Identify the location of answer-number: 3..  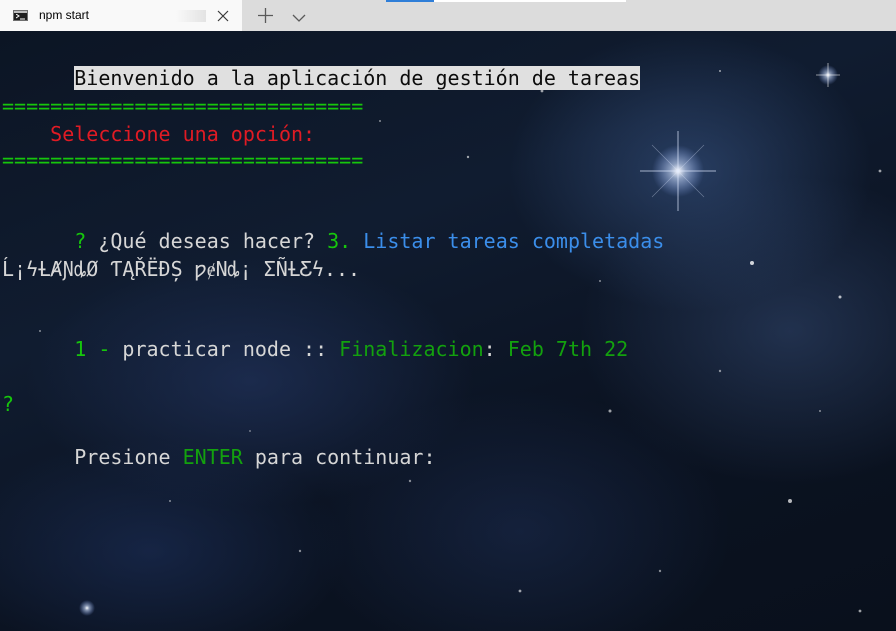
(339, 241).